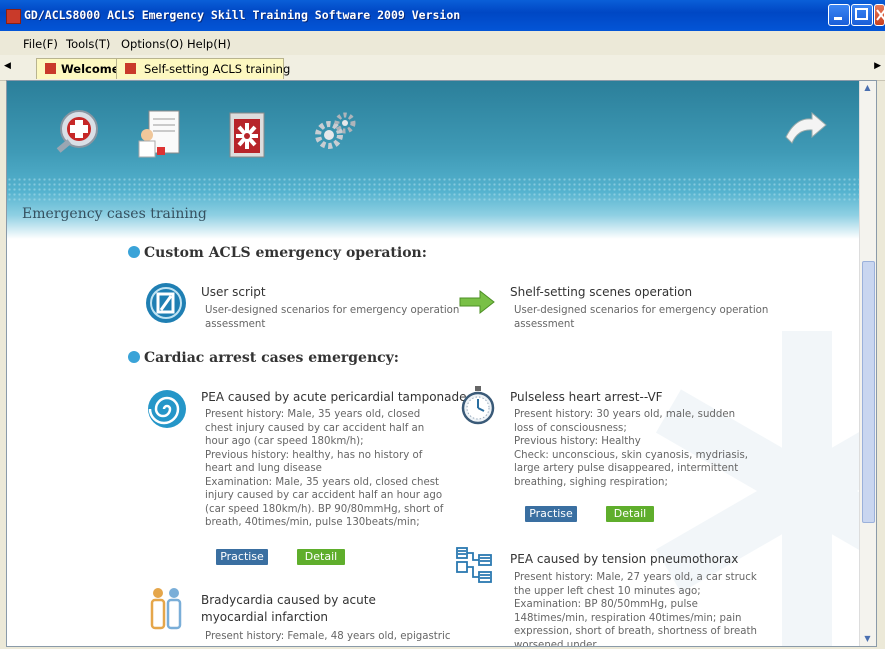 Image resolution: width=885 pixels, height=649 pixels. What do you see at coordinates (130, 68) in the screenshot?
I see `self-setting-tab-icon` at bounding box center [130, 68].